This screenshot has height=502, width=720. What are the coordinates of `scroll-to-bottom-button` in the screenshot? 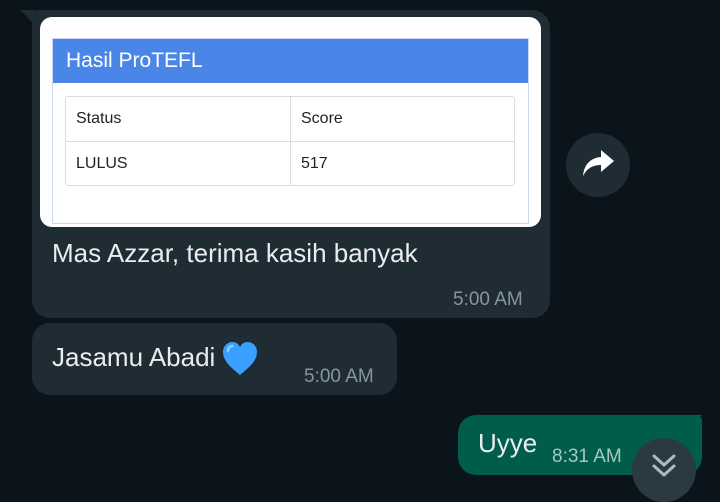 It's located at (664, 470).